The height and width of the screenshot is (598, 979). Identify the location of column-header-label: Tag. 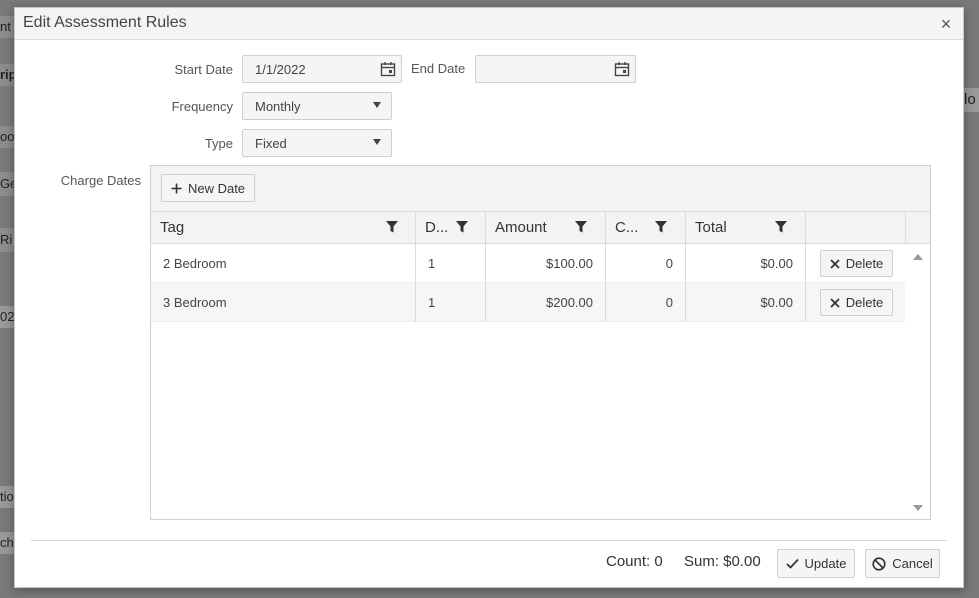
(172, 227).